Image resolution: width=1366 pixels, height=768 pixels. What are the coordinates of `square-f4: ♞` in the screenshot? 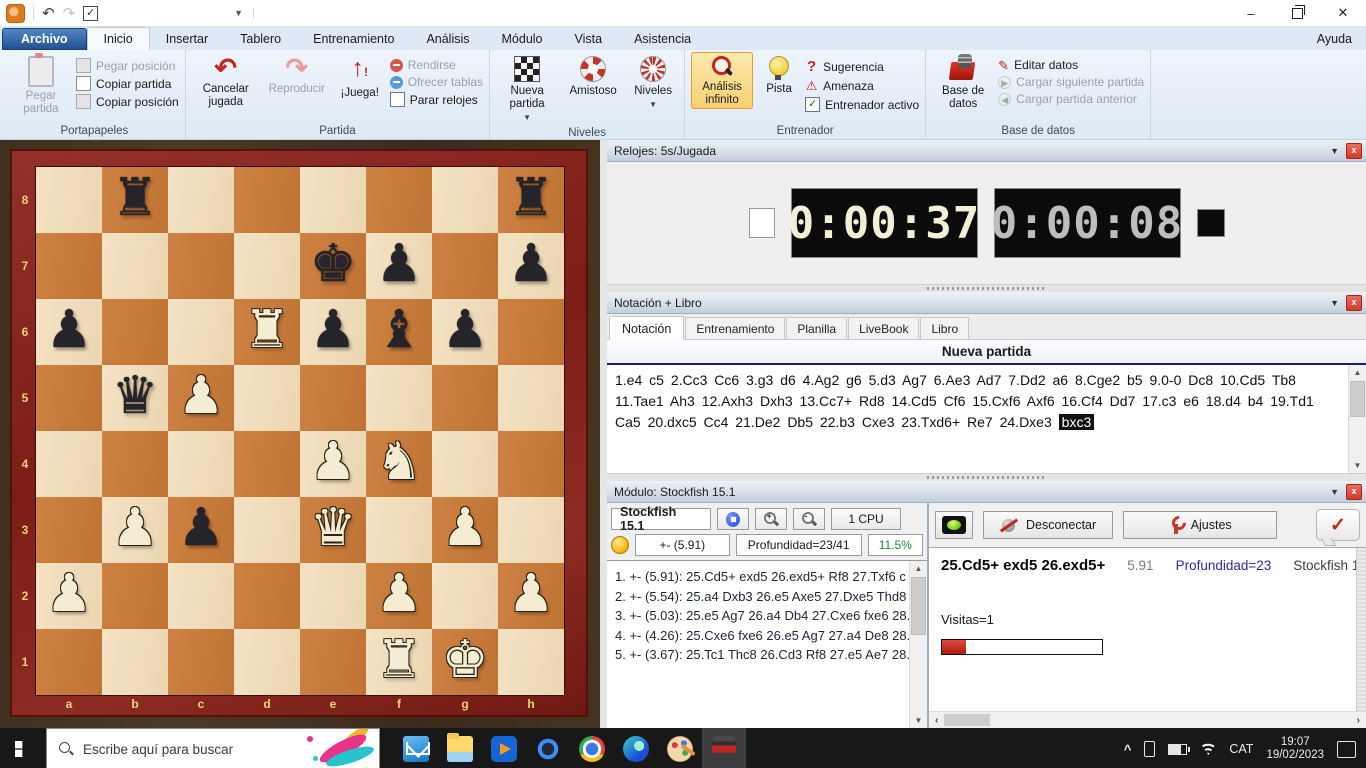 It's located at (399, 464).